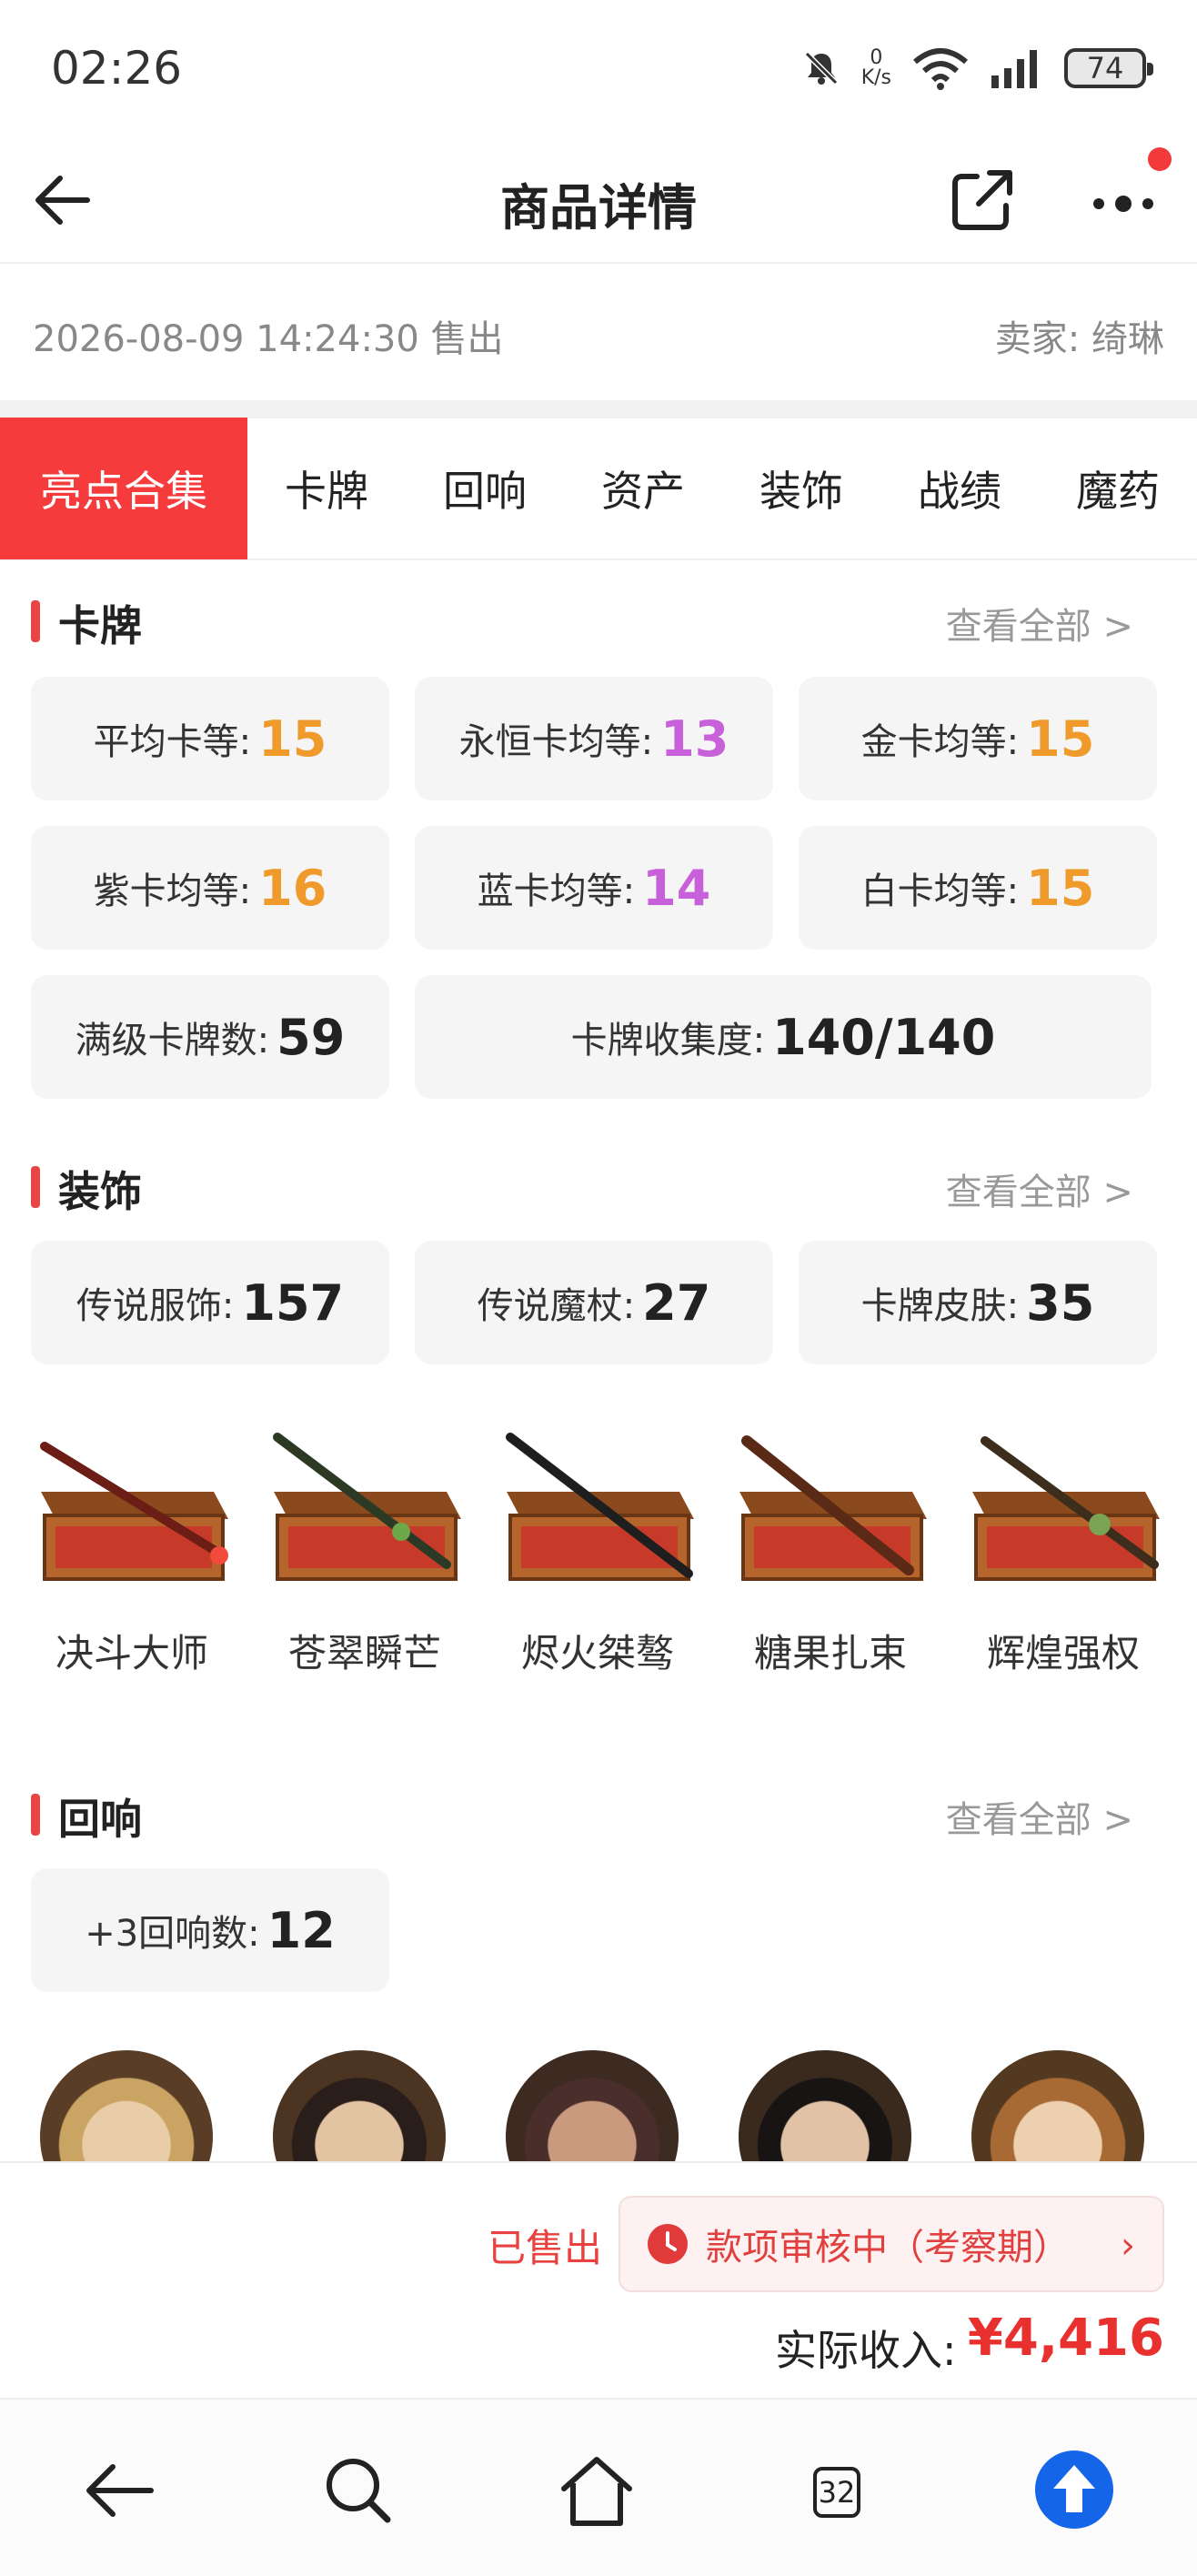 This screenshot has width=1197, height=2576. Describe the element at coordinates (131, 1653) in the screenshot. I see `wand-name: 决斗大师` at that location.